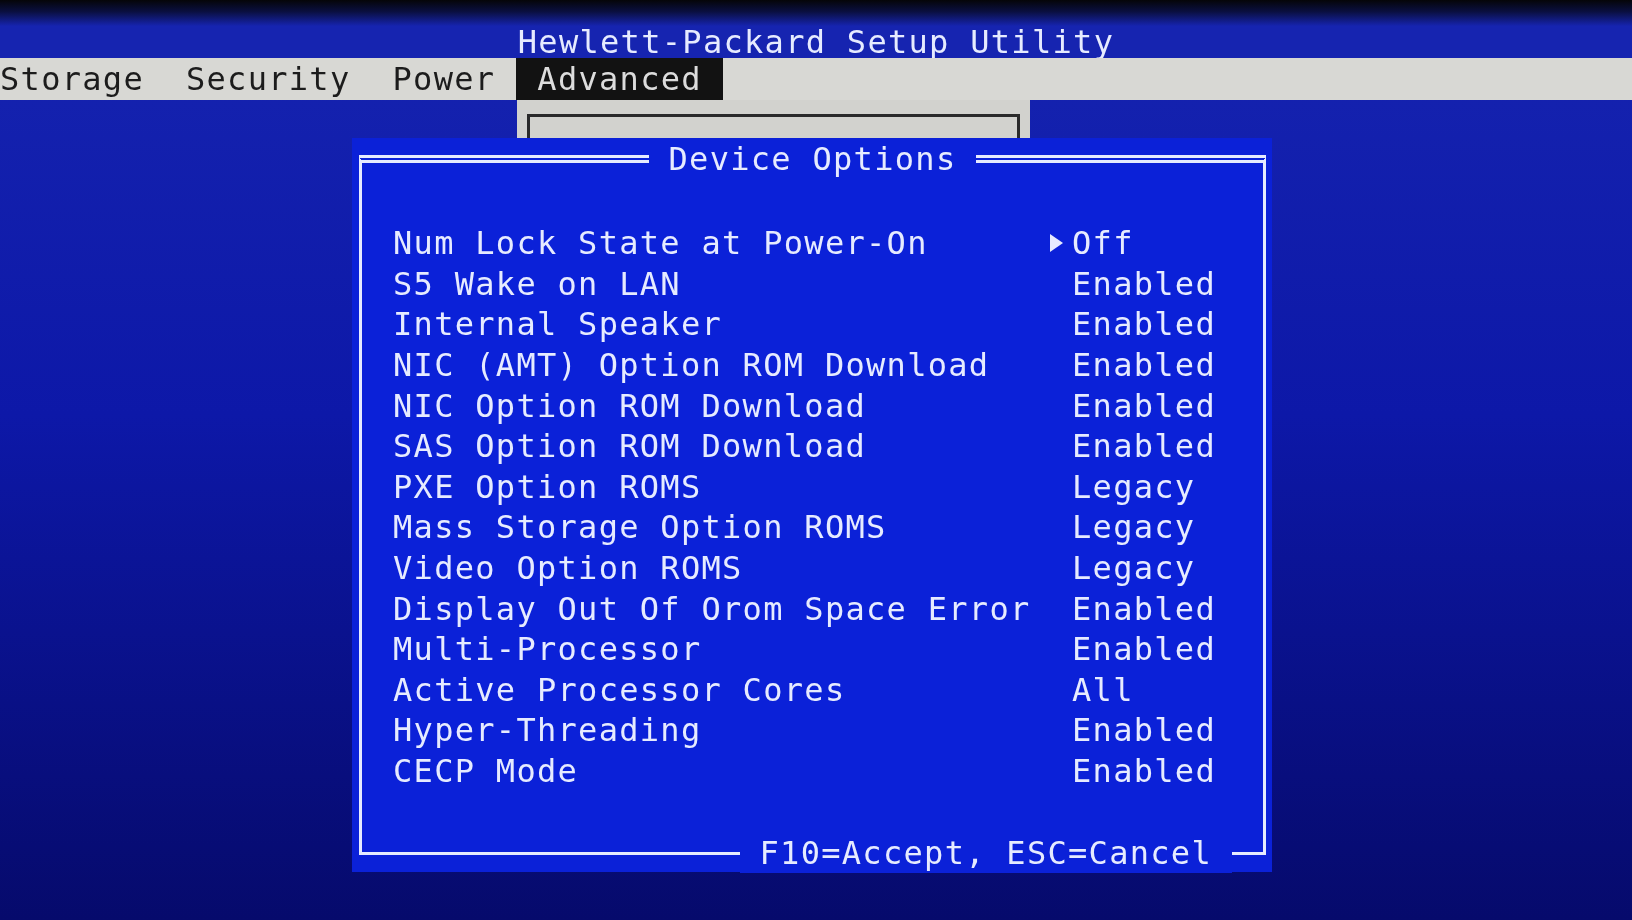  Describe the element at coordinates (630, 405) in the screenshot. I see `option-label: NIC Option ROM Download` at that location.